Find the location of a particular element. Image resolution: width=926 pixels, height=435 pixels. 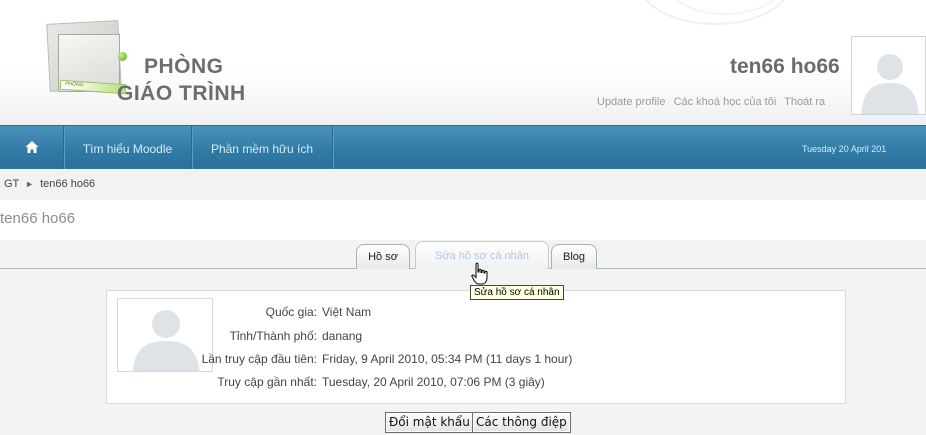

site-logo: PHÒNG is located at coordinates (86, 58).